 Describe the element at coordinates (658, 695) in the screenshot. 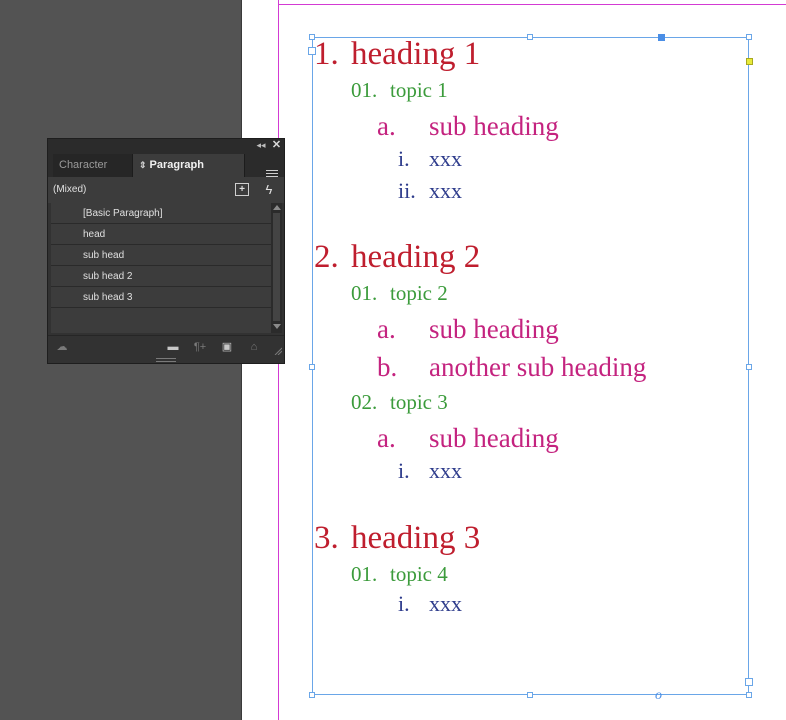

I see `overset-text-icon: o` at that location.